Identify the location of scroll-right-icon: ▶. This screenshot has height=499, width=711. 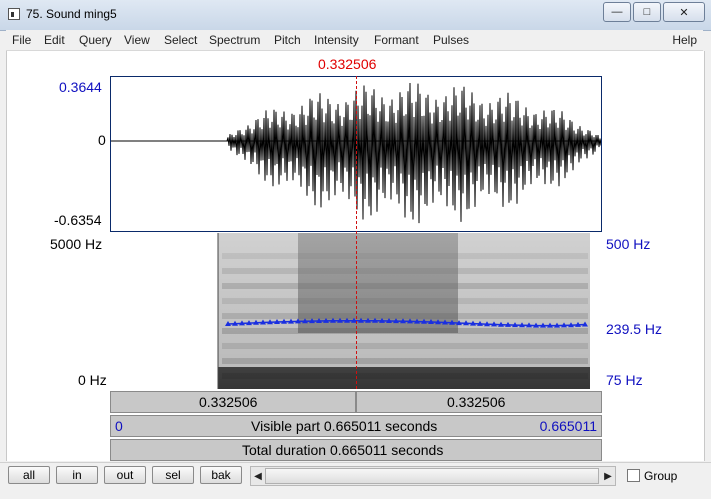
(608, 476).